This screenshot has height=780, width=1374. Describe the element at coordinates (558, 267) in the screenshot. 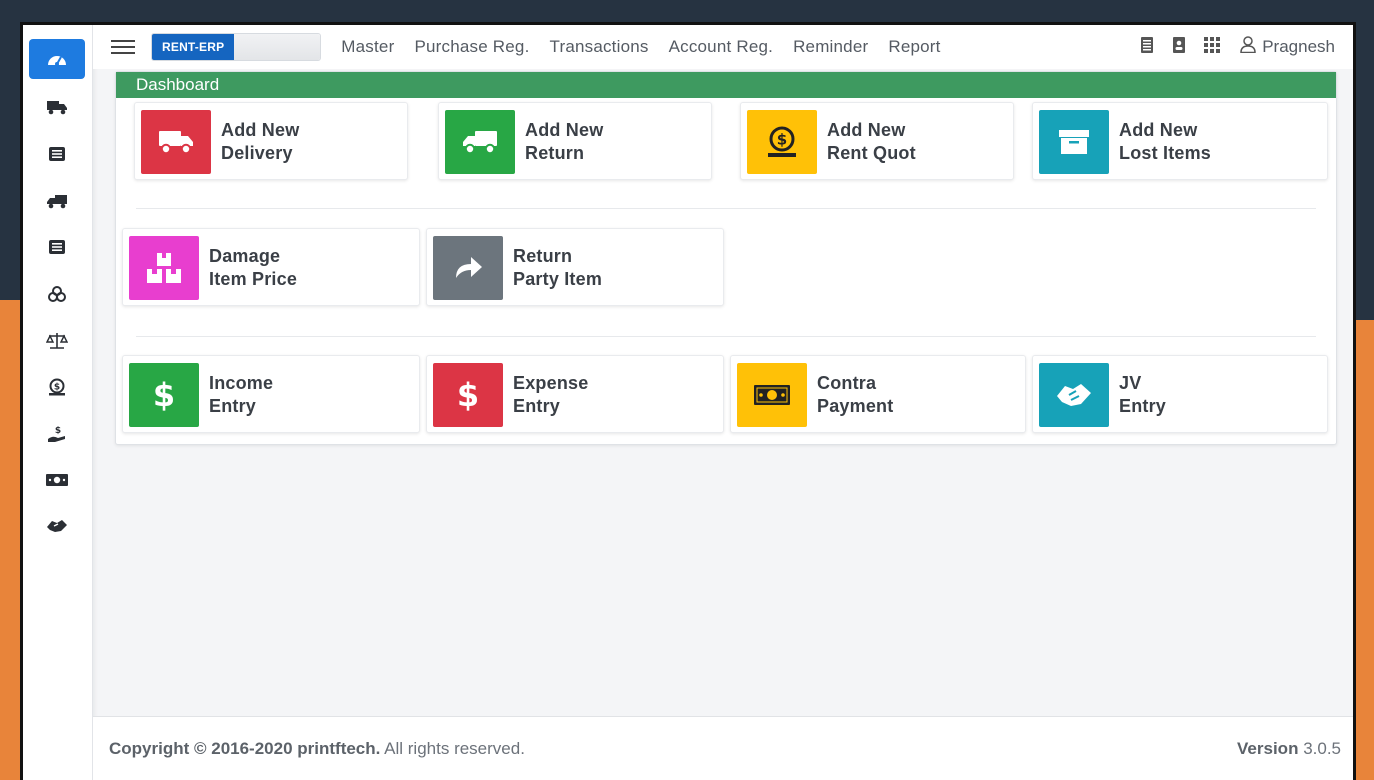

I see `card-label: Return Party Item` at that location.